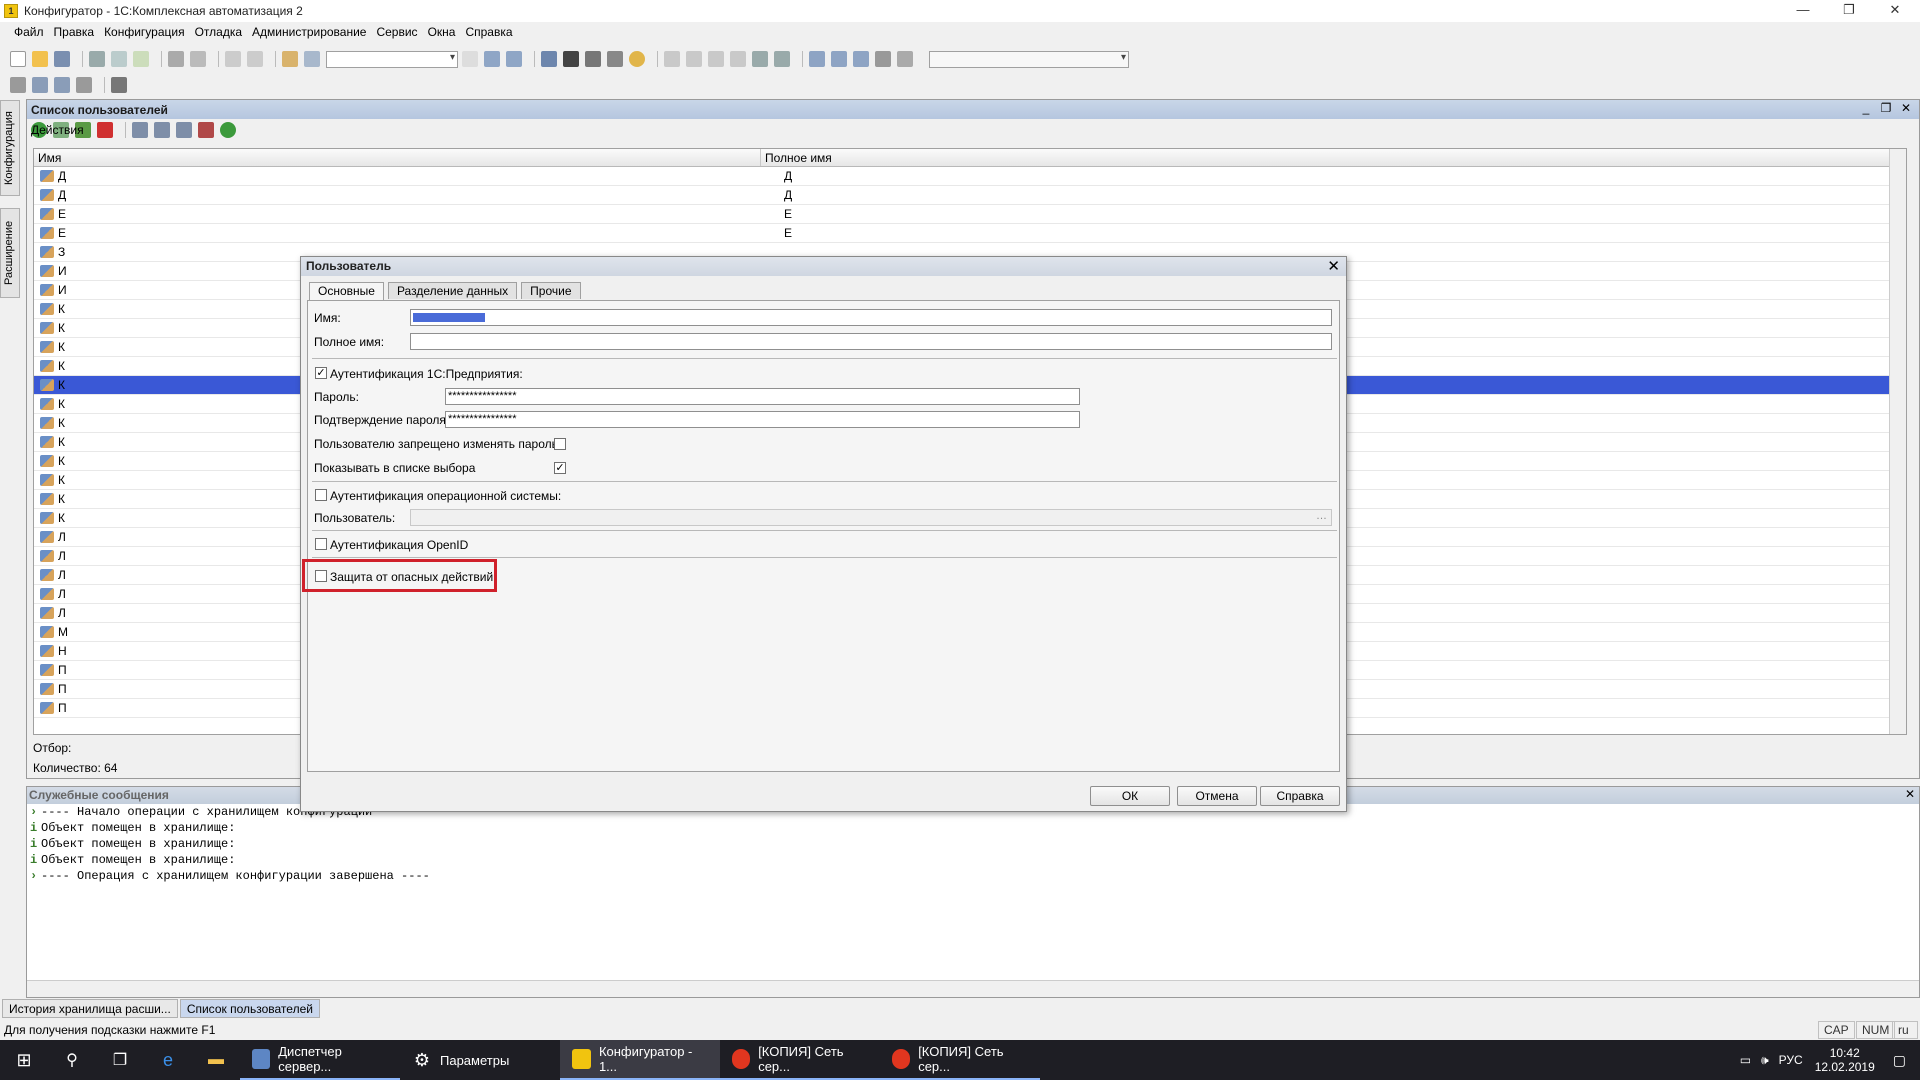  I want to click on print-icon, so click(176, 59).